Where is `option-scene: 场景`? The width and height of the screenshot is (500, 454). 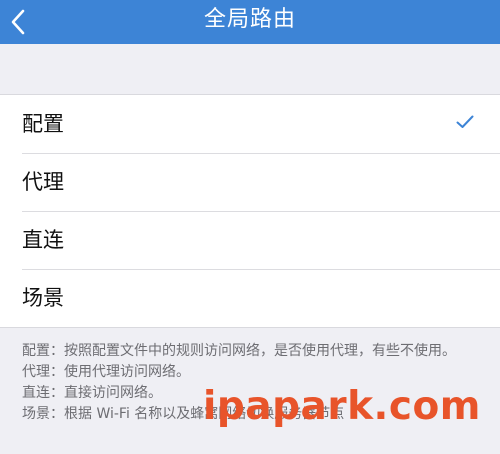
option-scene: 场景 is located at coordinates (250, 298).